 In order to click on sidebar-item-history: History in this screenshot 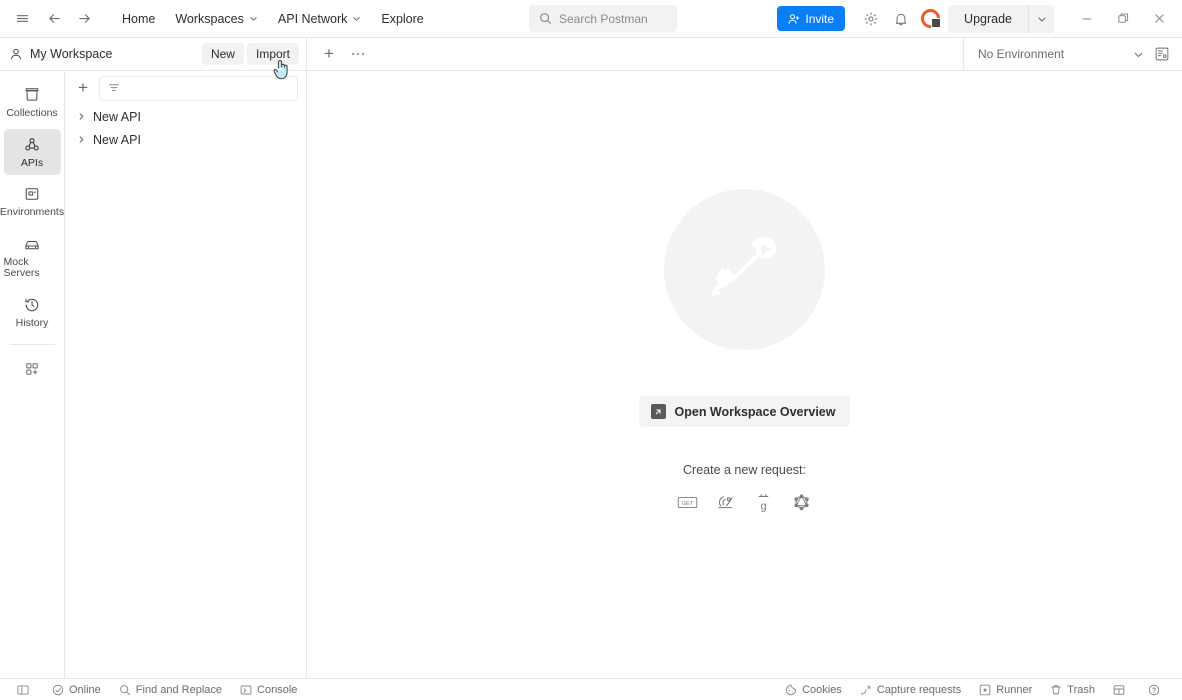, I will do `click(32, 312)`.